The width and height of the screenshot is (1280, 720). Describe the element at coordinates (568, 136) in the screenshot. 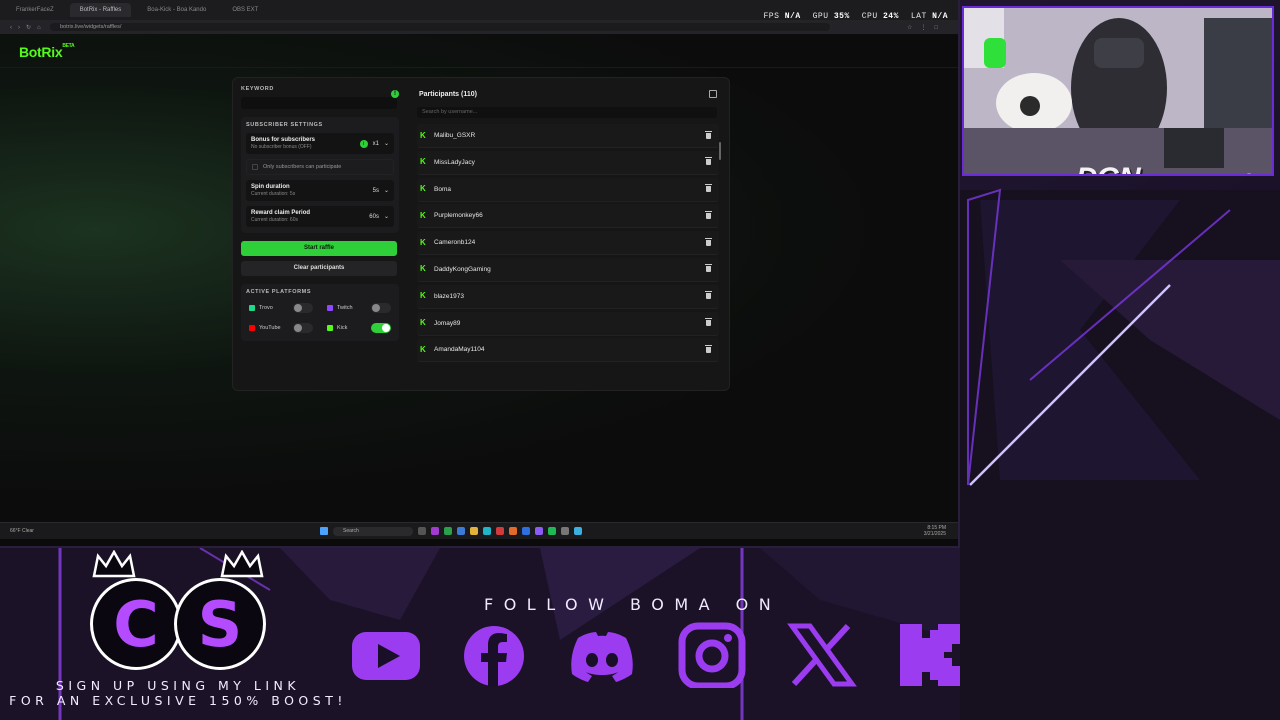

I see `list-item: K Malibu_GSXR` at that location.